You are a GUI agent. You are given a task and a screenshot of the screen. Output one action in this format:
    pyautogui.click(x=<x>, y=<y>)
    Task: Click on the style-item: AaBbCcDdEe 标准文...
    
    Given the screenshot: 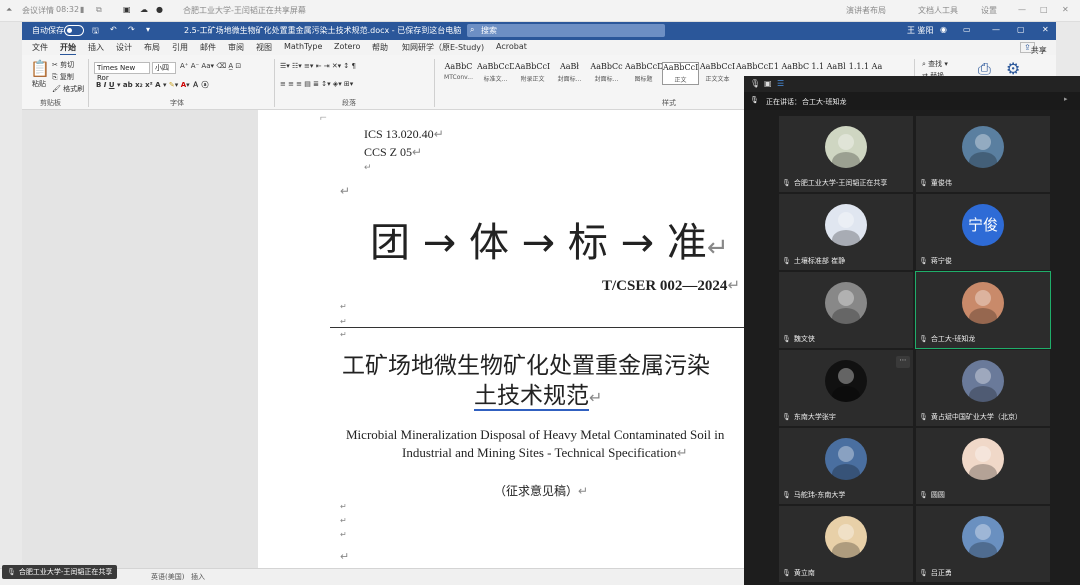 What is the action you would take?
    pyautogui.click(x=495, y=72)
    